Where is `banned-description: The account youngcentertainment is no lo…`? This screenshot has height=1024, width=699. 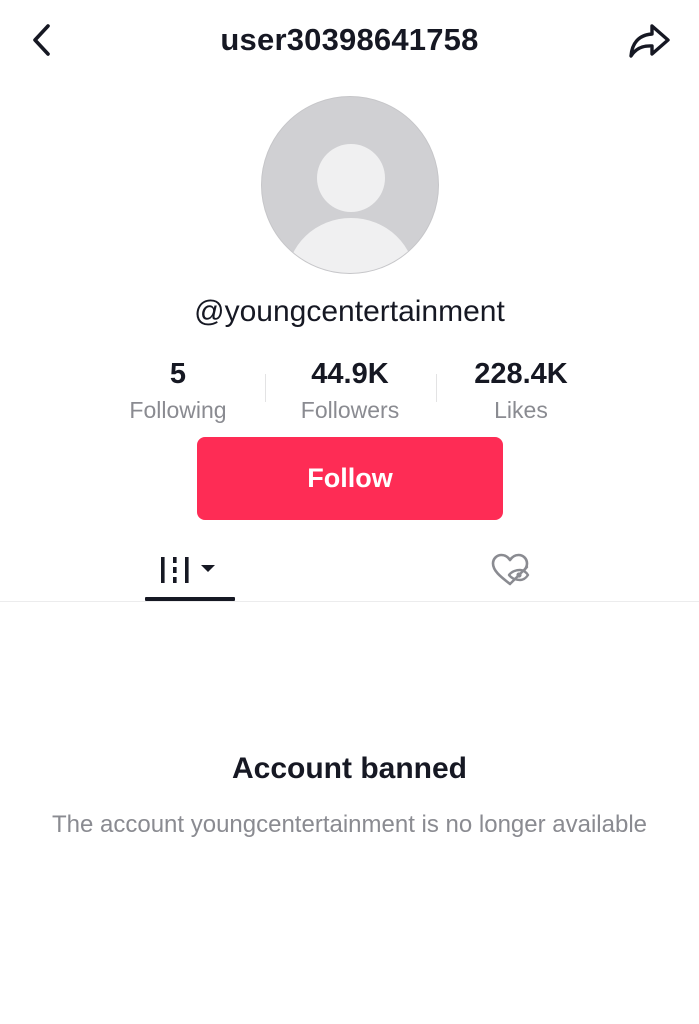
banned-description: The account youngcentertainment is no lo… is located at coordinates (349, 824).